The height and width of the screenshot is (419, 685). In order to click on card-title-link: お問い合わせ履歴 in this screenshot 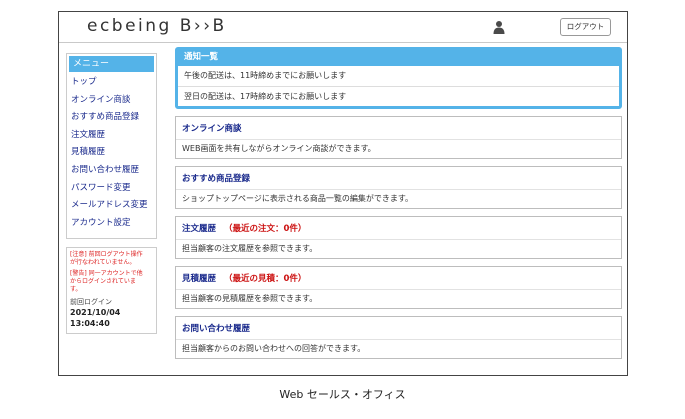, I will do `click(398, 329)`.